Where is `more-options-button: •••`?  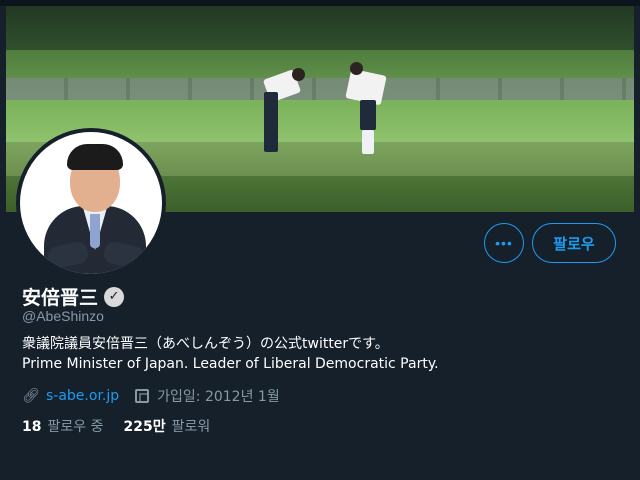 more-options-button: ••• is located at coordinates (504, 243).